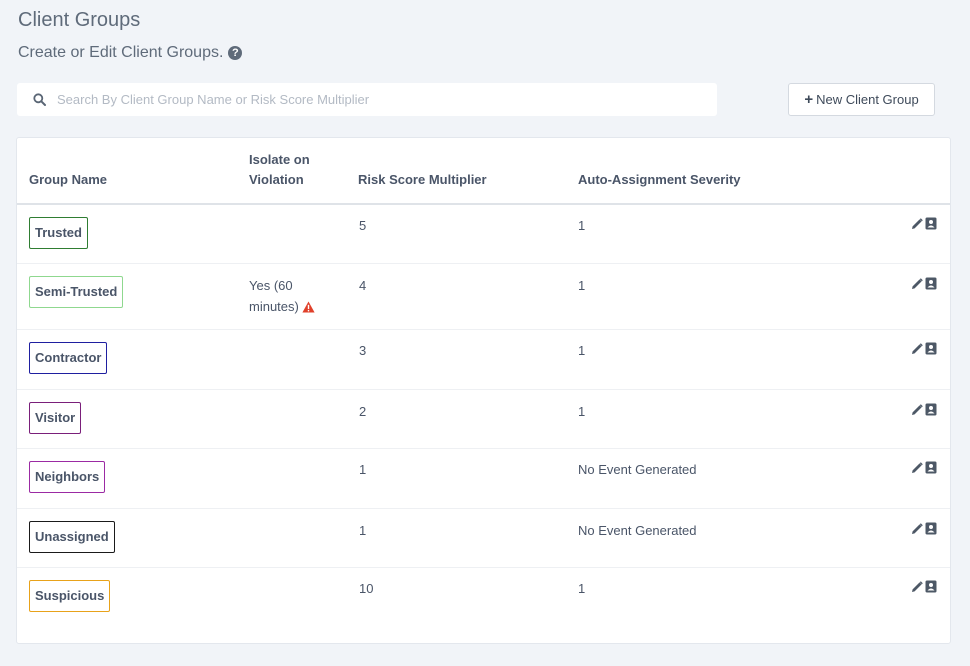  What do you see at coordinates (422, 180) in the screenshot?
I see `header-risk-score-multiplier: Risk Score Multiplier` at bounding box center [422, 180].